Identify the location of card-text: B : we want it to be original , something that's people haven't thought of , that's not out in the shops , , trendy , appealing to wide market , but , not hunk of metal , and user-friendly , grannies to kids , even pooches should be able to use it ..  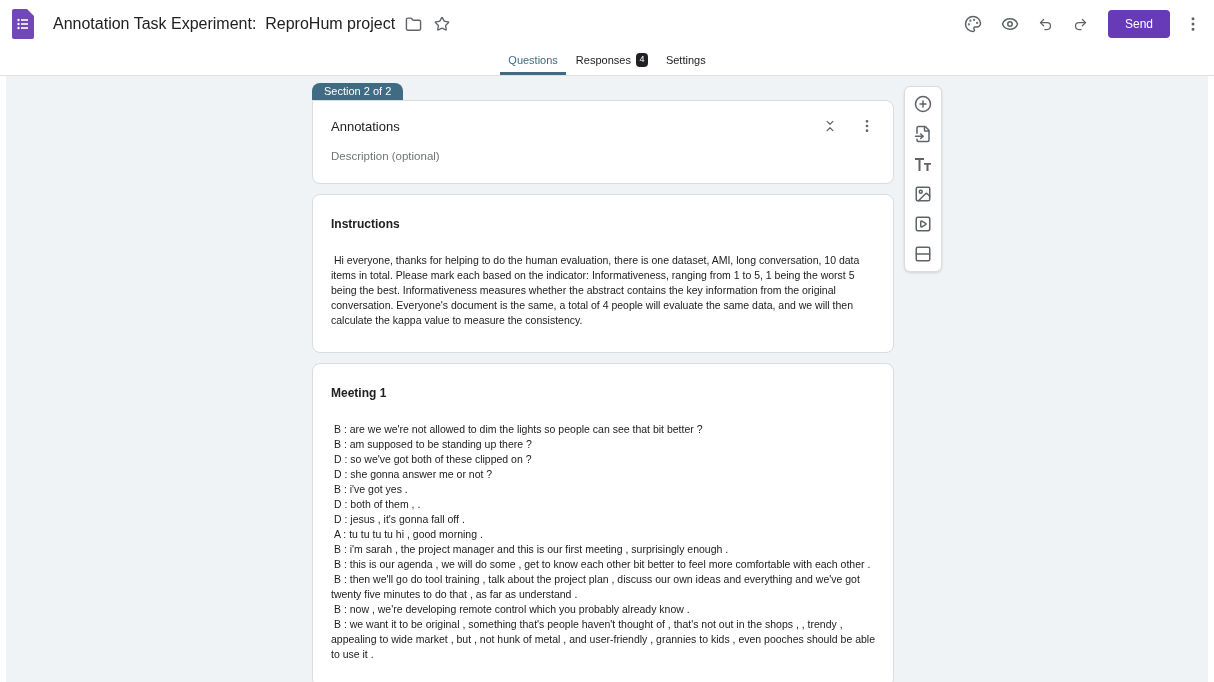
(603, 640).